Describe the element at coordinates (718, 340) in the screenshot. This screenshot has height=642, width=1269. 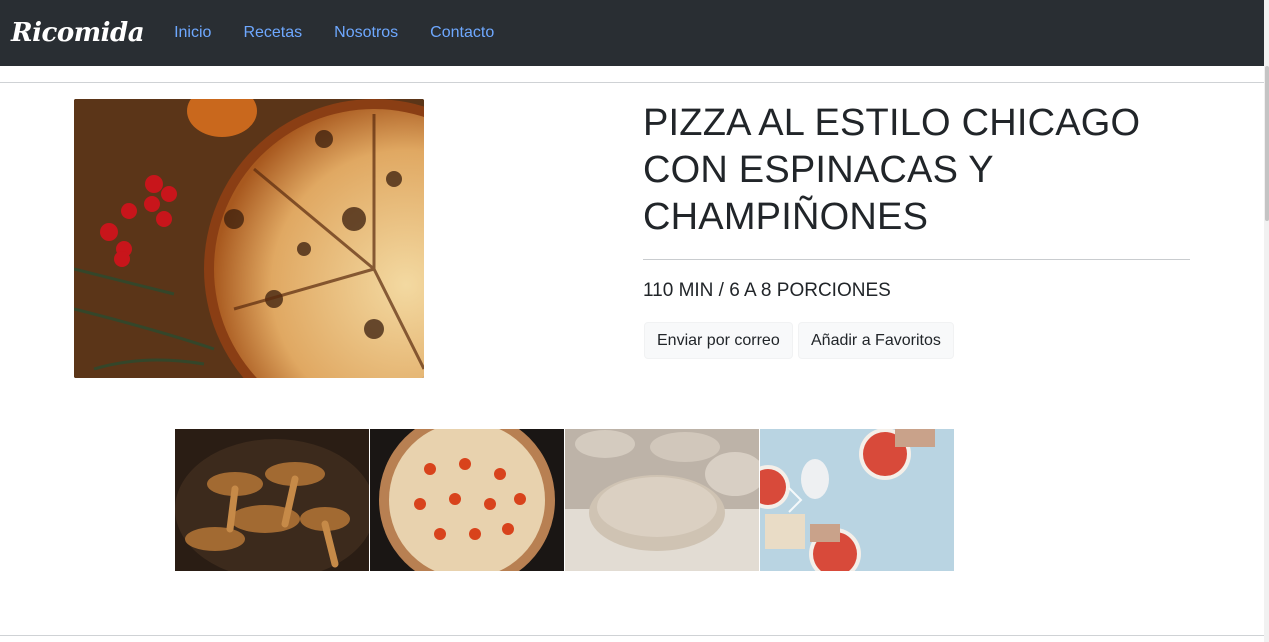
I see `email-recipe-button: Enviar por correo` at that location.